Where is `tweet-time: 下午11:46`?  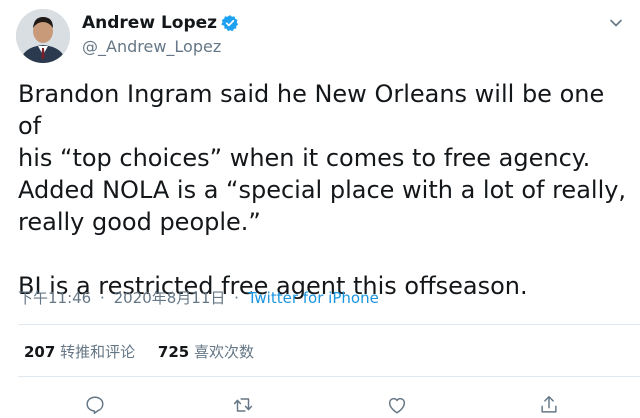
tweet-time: 下午11:46 is located at coordinates (54, 298).